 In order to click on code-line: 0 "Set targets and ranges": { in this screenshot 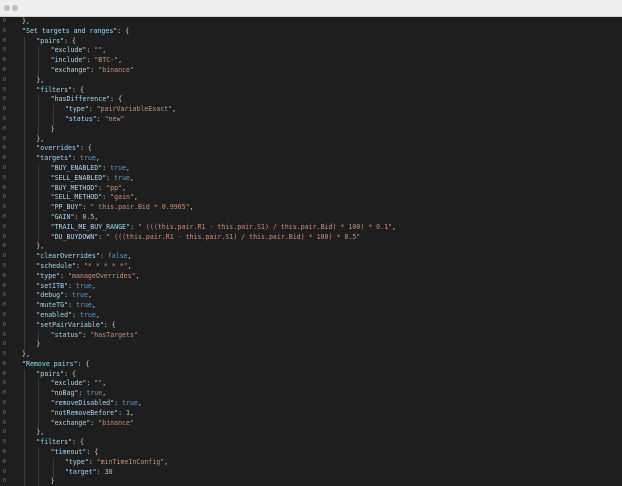, I will do `click(311, 32)`.